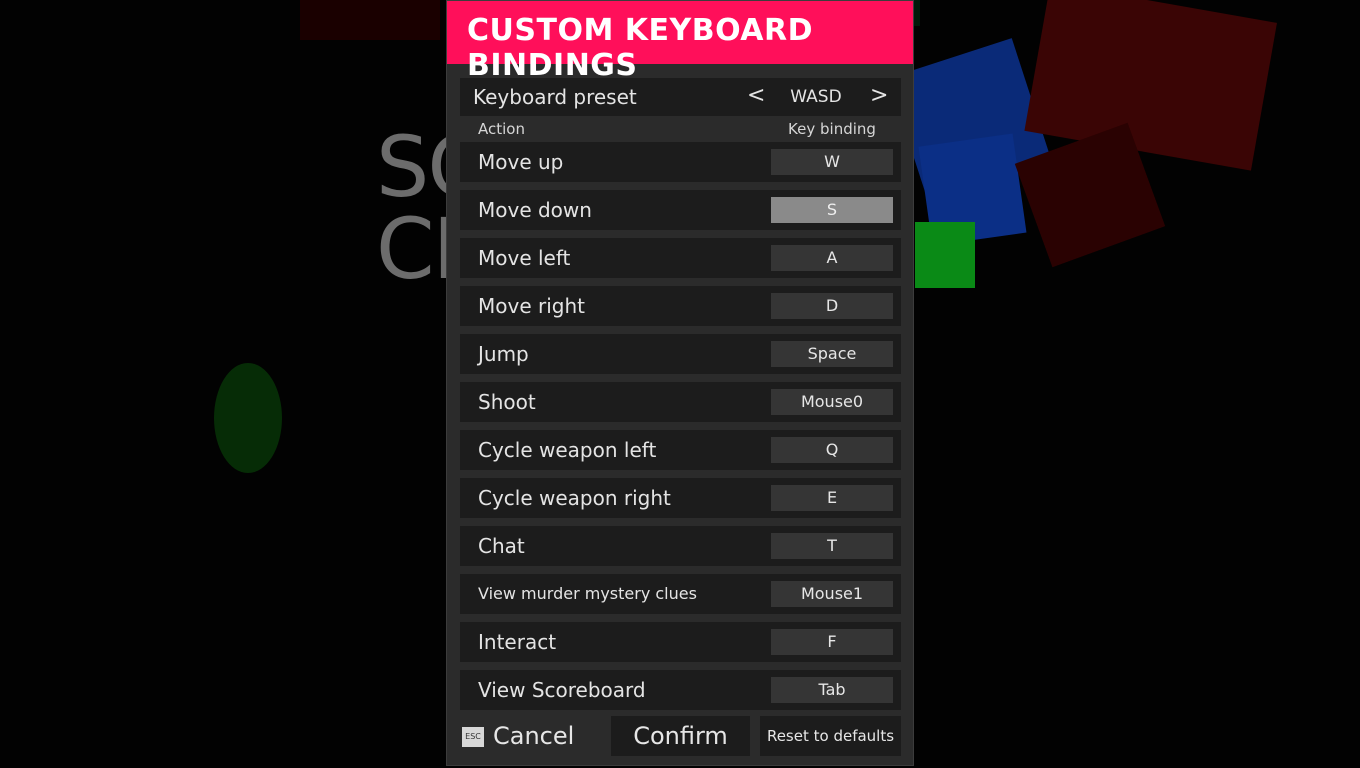 This screenshot has width=1360, height=768. Describe the element at coordinates (832, 402) in the screenshot. I see `key-binding-button: Mouse0` at that location.